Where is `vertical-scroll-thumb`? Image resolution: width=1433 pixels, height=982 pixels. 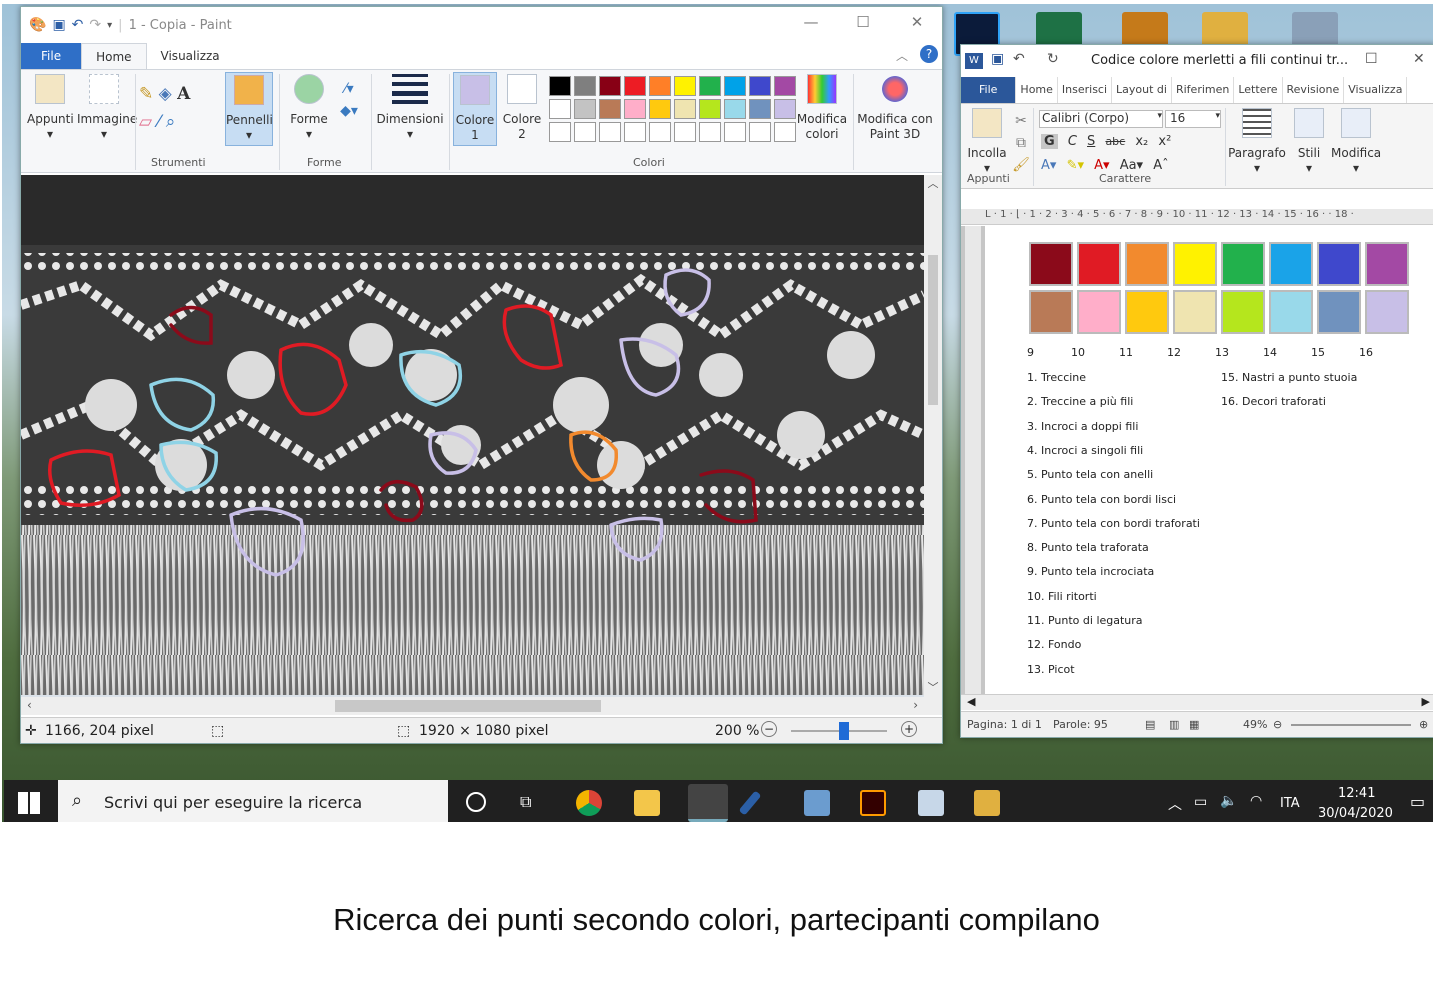 vertical-scroll-thumb is located at coordinates (933, 330).